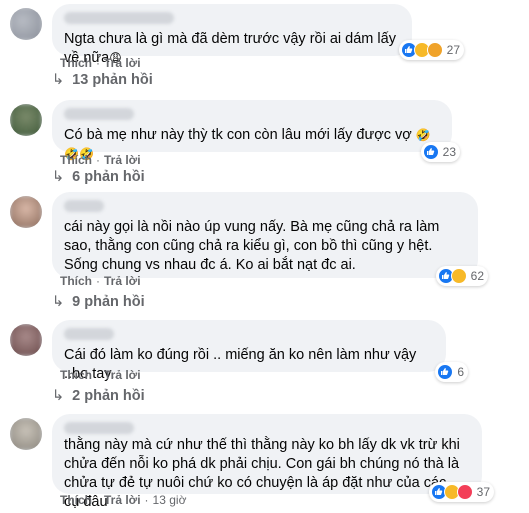  I want to click on view-replies-link: ↳ 6 phản hồi, so click(98, 177).